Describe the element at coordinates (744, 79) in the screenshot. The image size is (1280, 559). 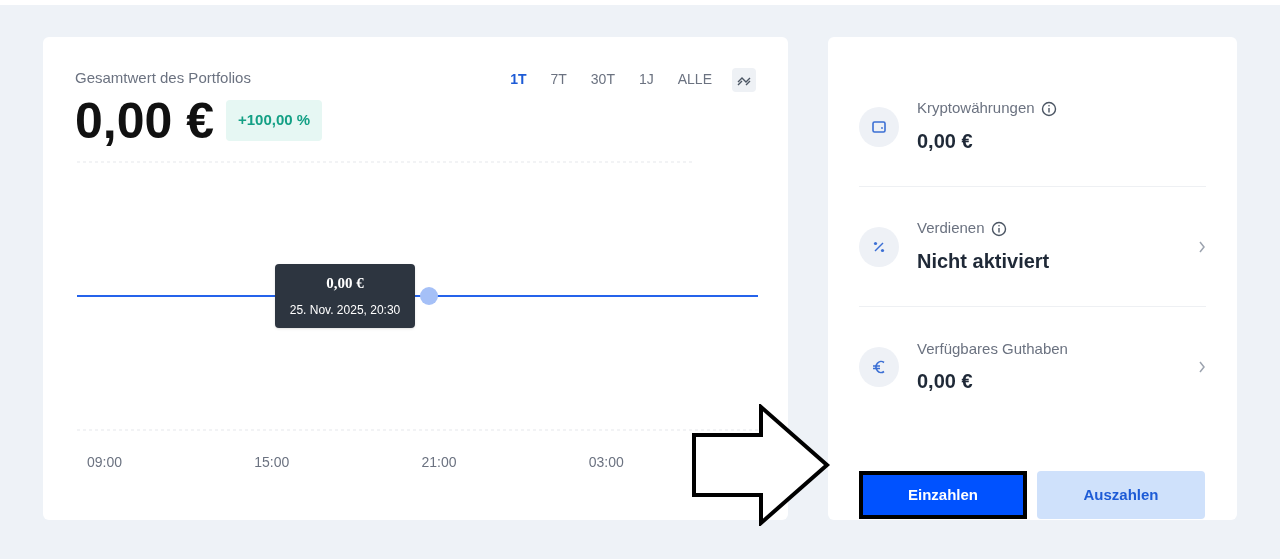
I see `chart-type-button` at that location.